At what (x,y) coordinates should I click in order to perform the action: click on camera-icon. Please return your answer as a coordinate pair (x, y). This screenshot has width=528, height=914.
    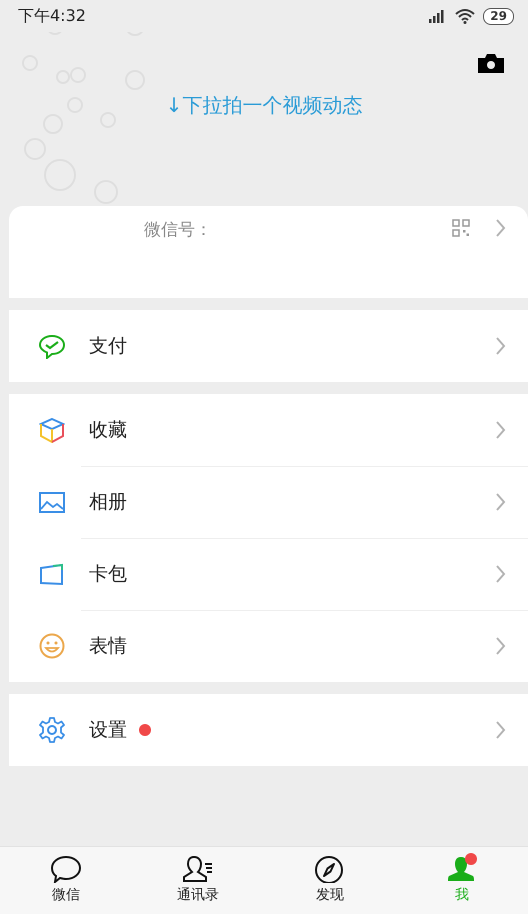
    Looking at the image, I should click on (491, 63).